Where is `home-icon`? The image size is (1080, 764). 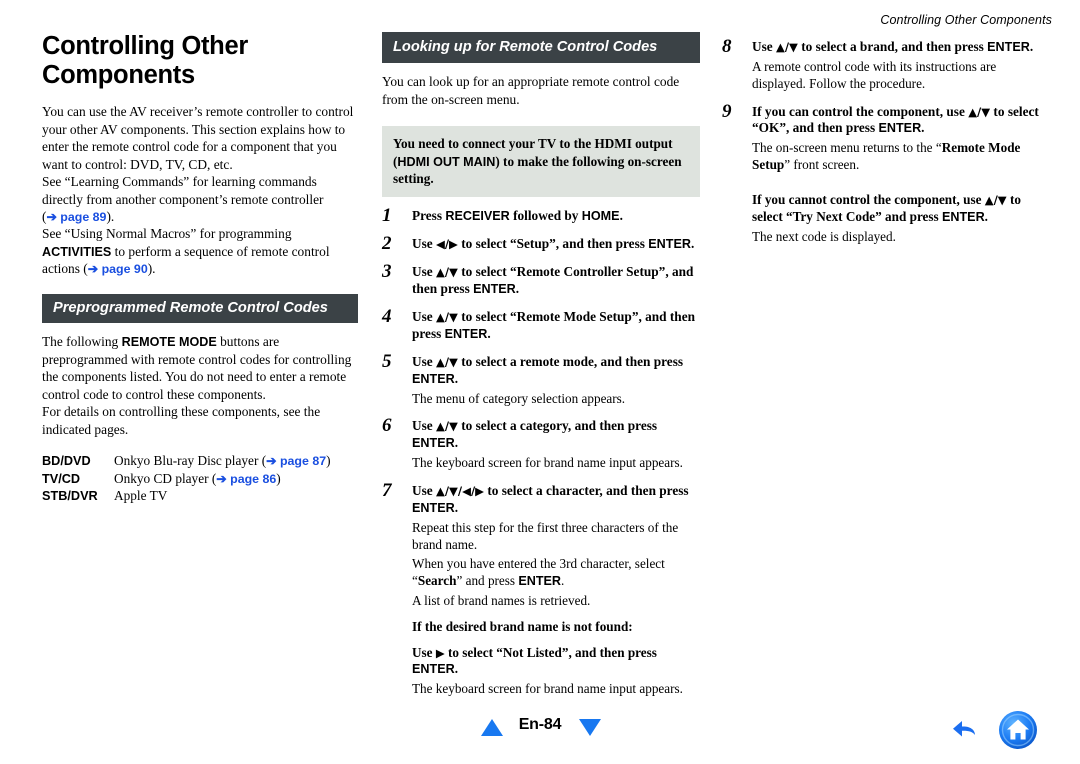 home-icon is located at coordinates (1018, 730).